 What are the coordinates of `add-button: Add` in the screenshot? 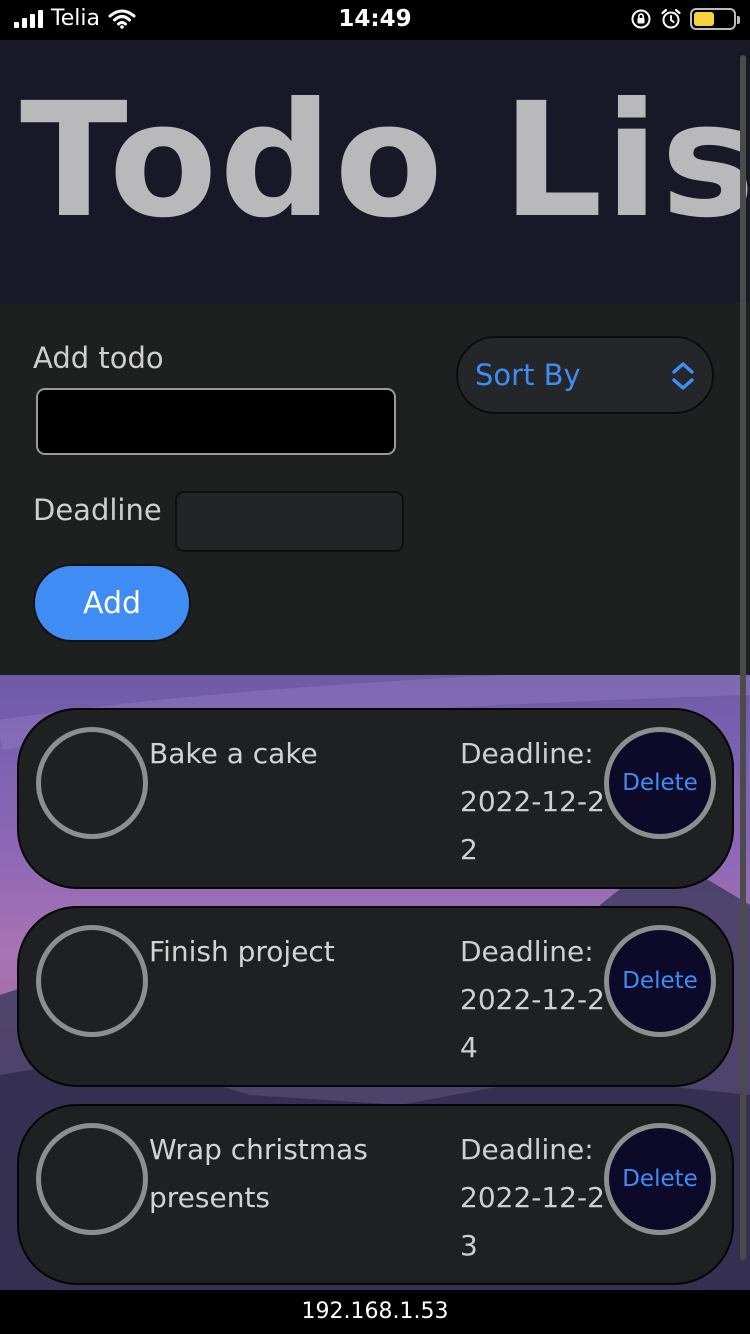 It's located at (112, 603).